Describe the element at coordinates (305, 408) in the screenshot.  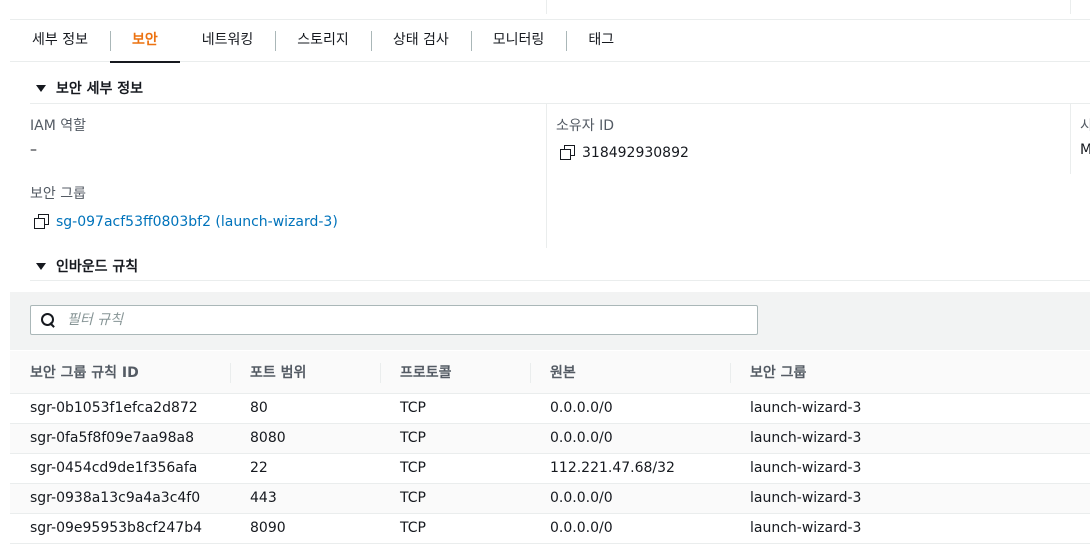
I see `port-range-cell: 80` at that location.